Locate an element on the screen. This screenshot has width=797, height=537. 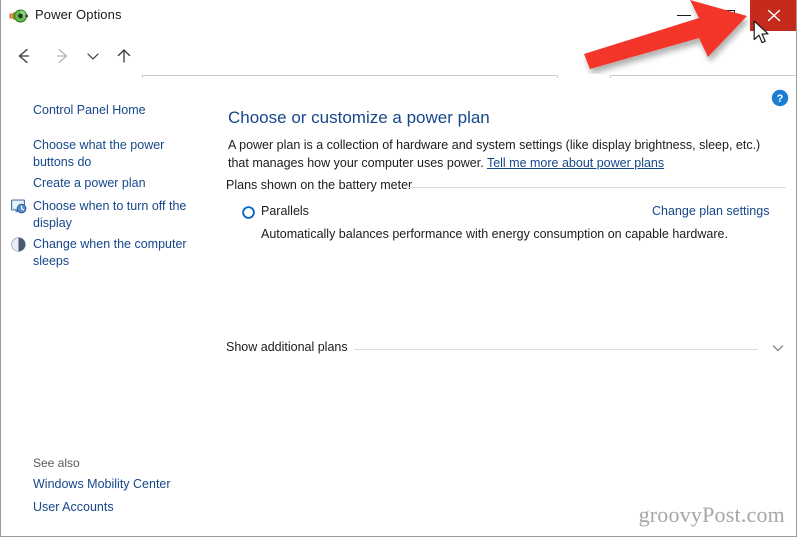
close-button is located at coordinates (773, 15).